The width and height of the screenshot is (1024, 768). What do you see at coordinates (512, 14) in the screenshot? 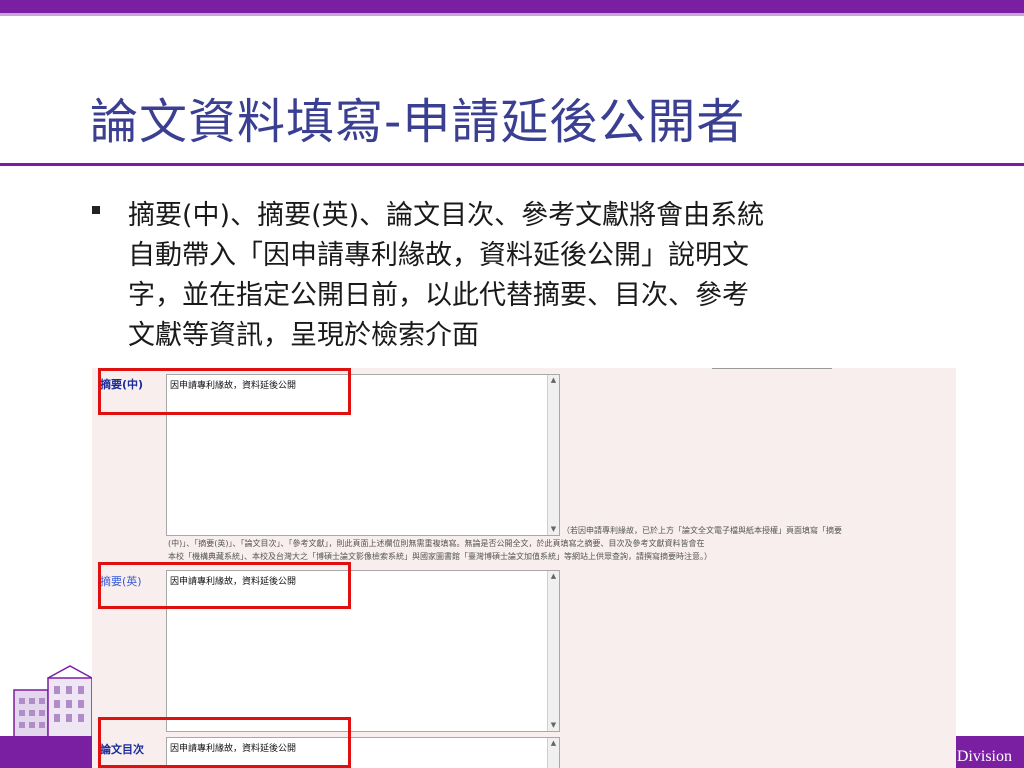
I see `top-accent-shade` at bounding box center [512, 14].